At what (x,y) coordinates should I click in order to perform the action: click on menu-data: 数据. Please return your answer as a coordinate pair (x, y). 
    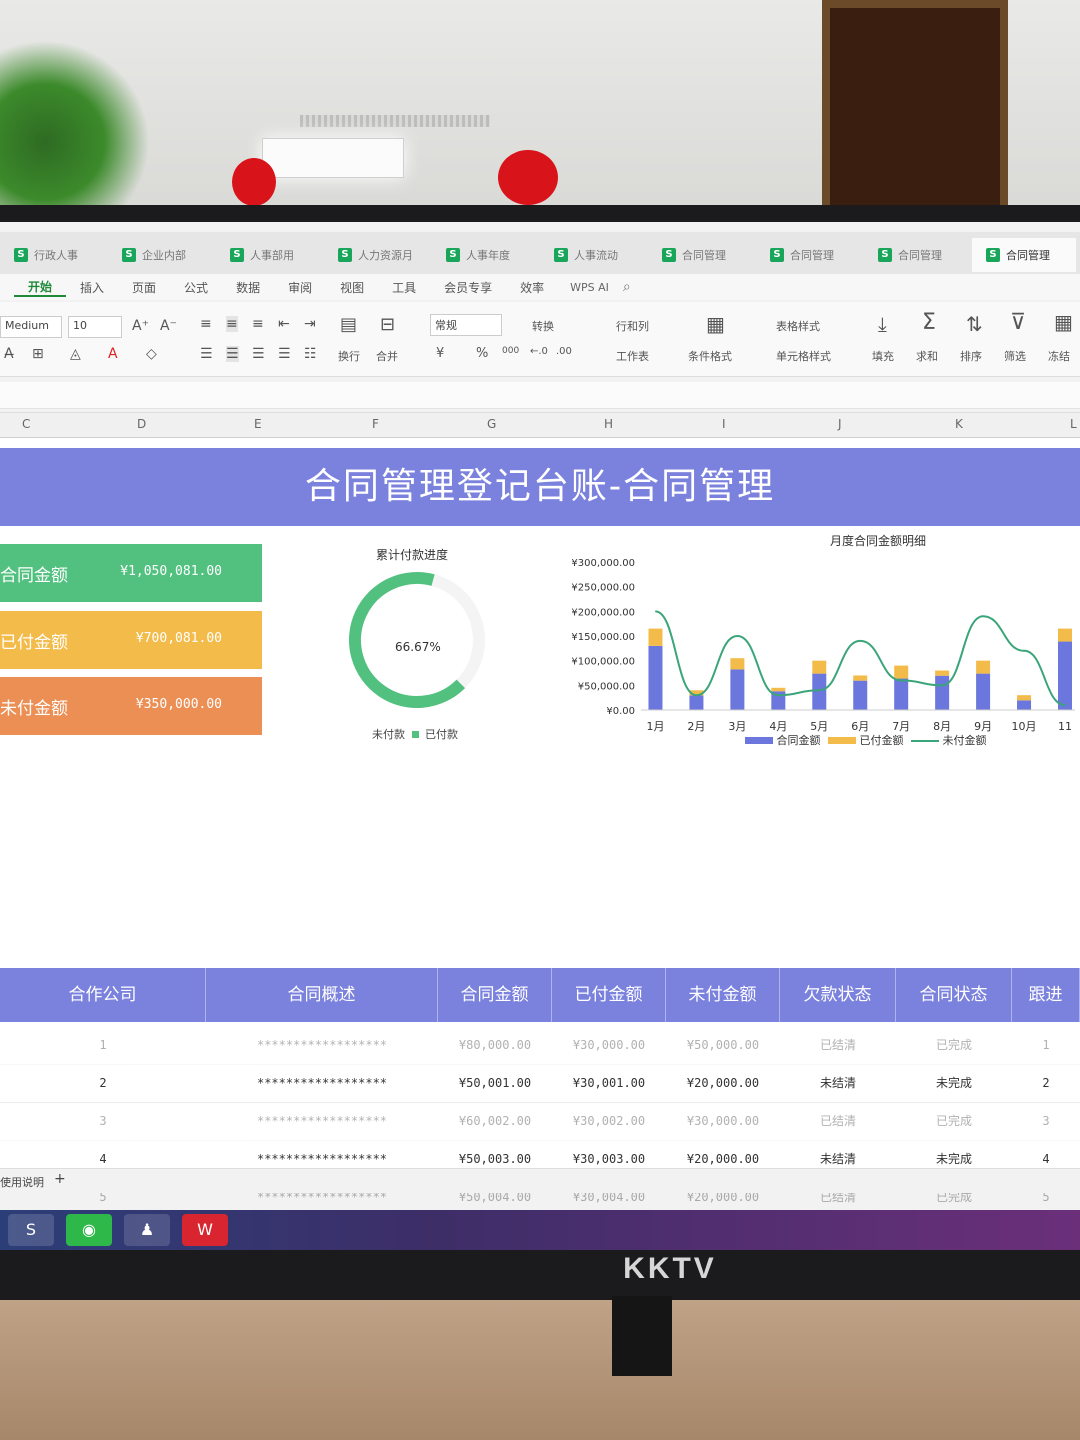
    Looking at the image, I should click on (248, 287).